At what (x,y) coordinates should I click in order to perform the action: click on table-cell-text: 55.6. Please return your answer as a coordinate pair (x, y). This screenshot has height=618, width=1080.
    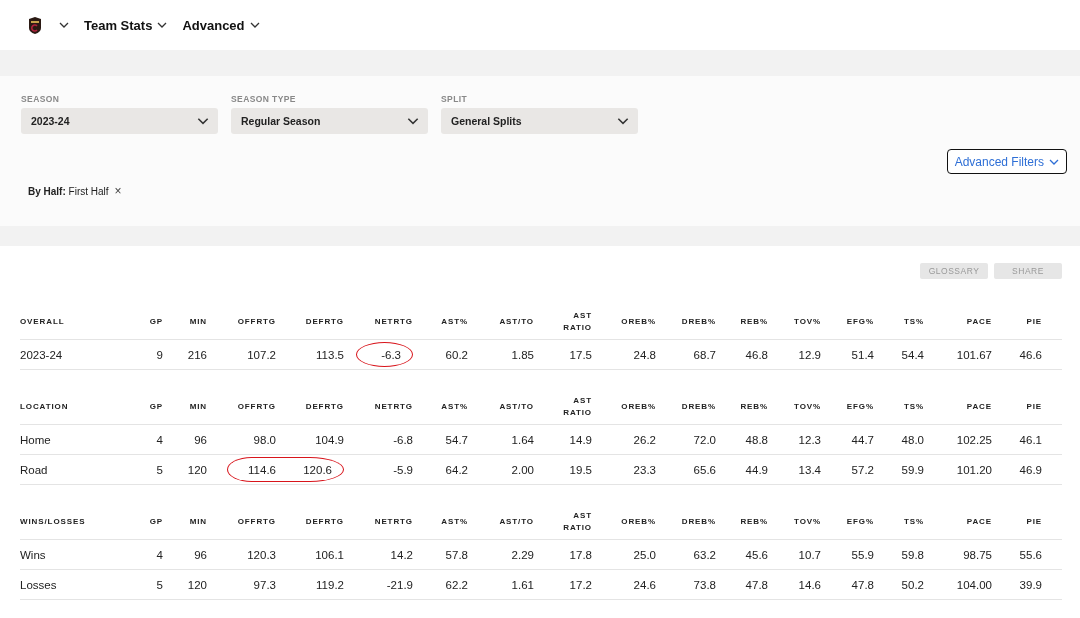
    Looking at the image, I should click on (1030, 555).